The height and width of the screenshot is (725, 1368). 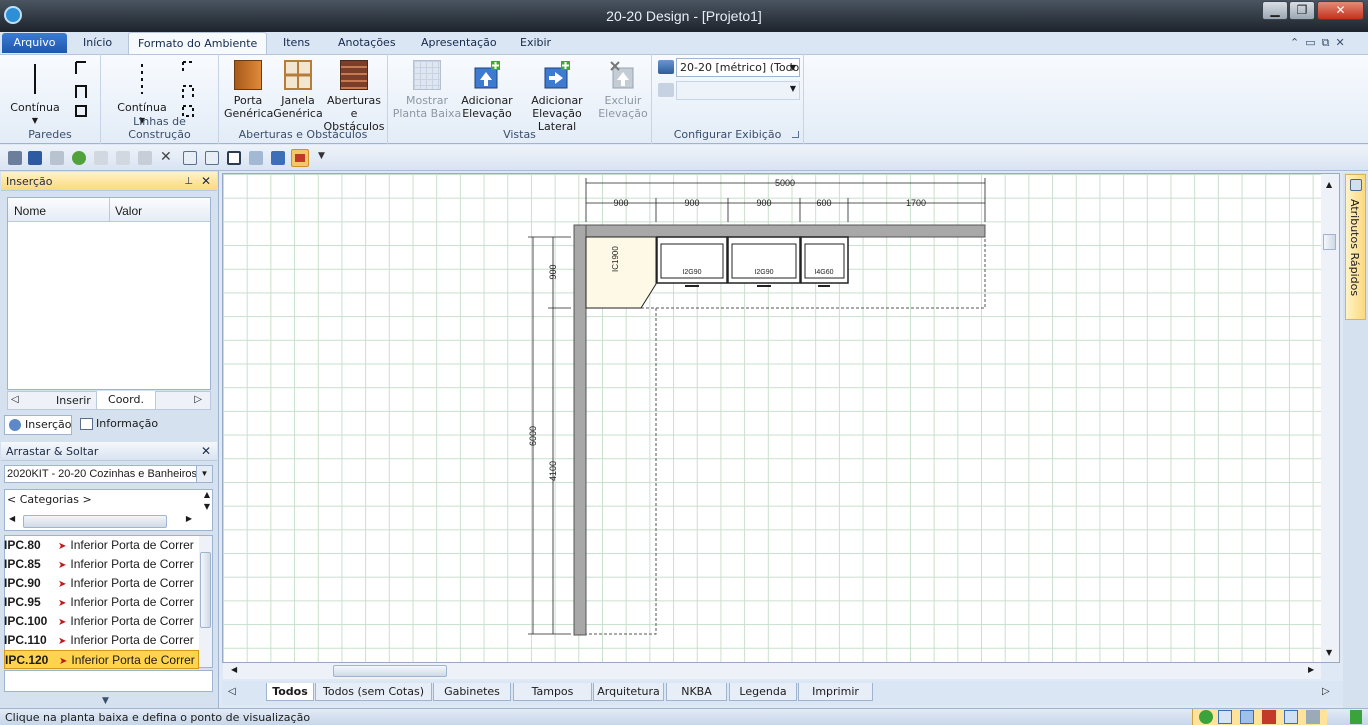 I want to click on parede-continua-button: Contínua ▼, so click(x=35, y=94).